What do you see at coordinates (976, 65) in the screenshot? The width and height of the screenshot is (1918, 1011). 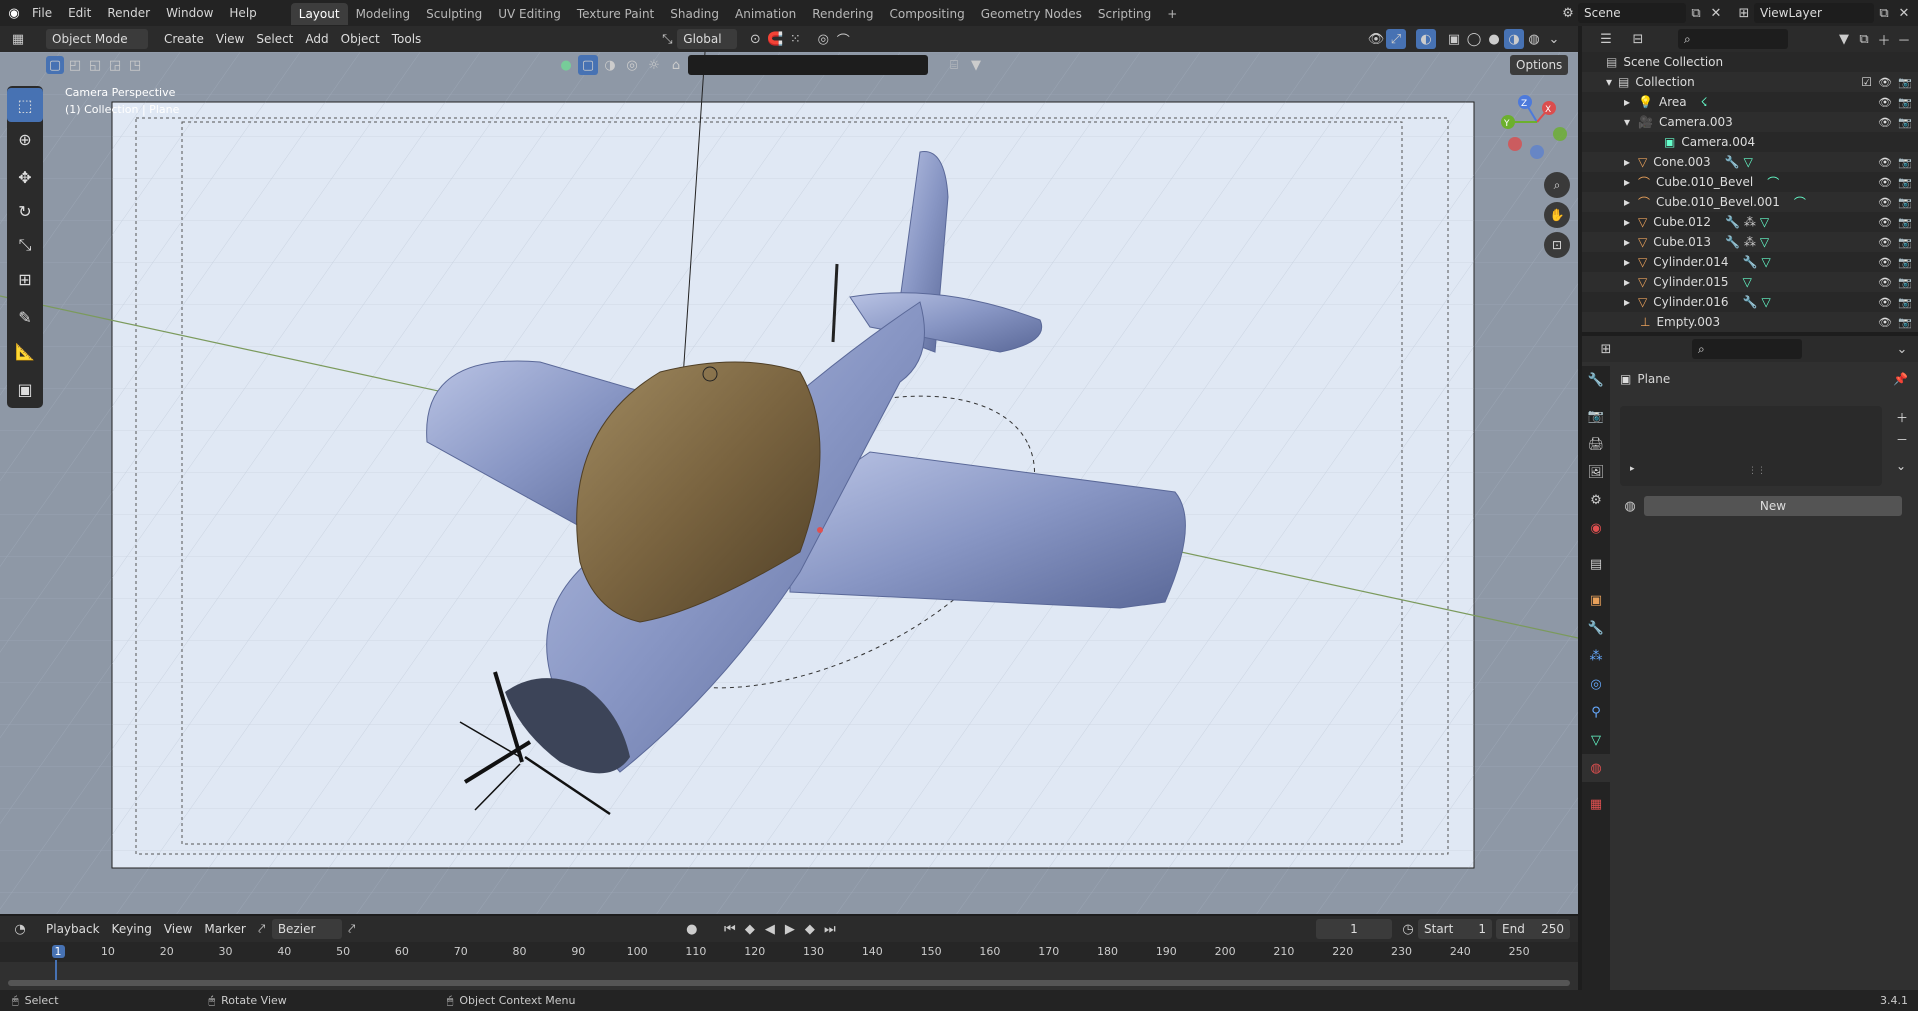 I see `funnel-icon: ▼` at bounding box center [976, 65].